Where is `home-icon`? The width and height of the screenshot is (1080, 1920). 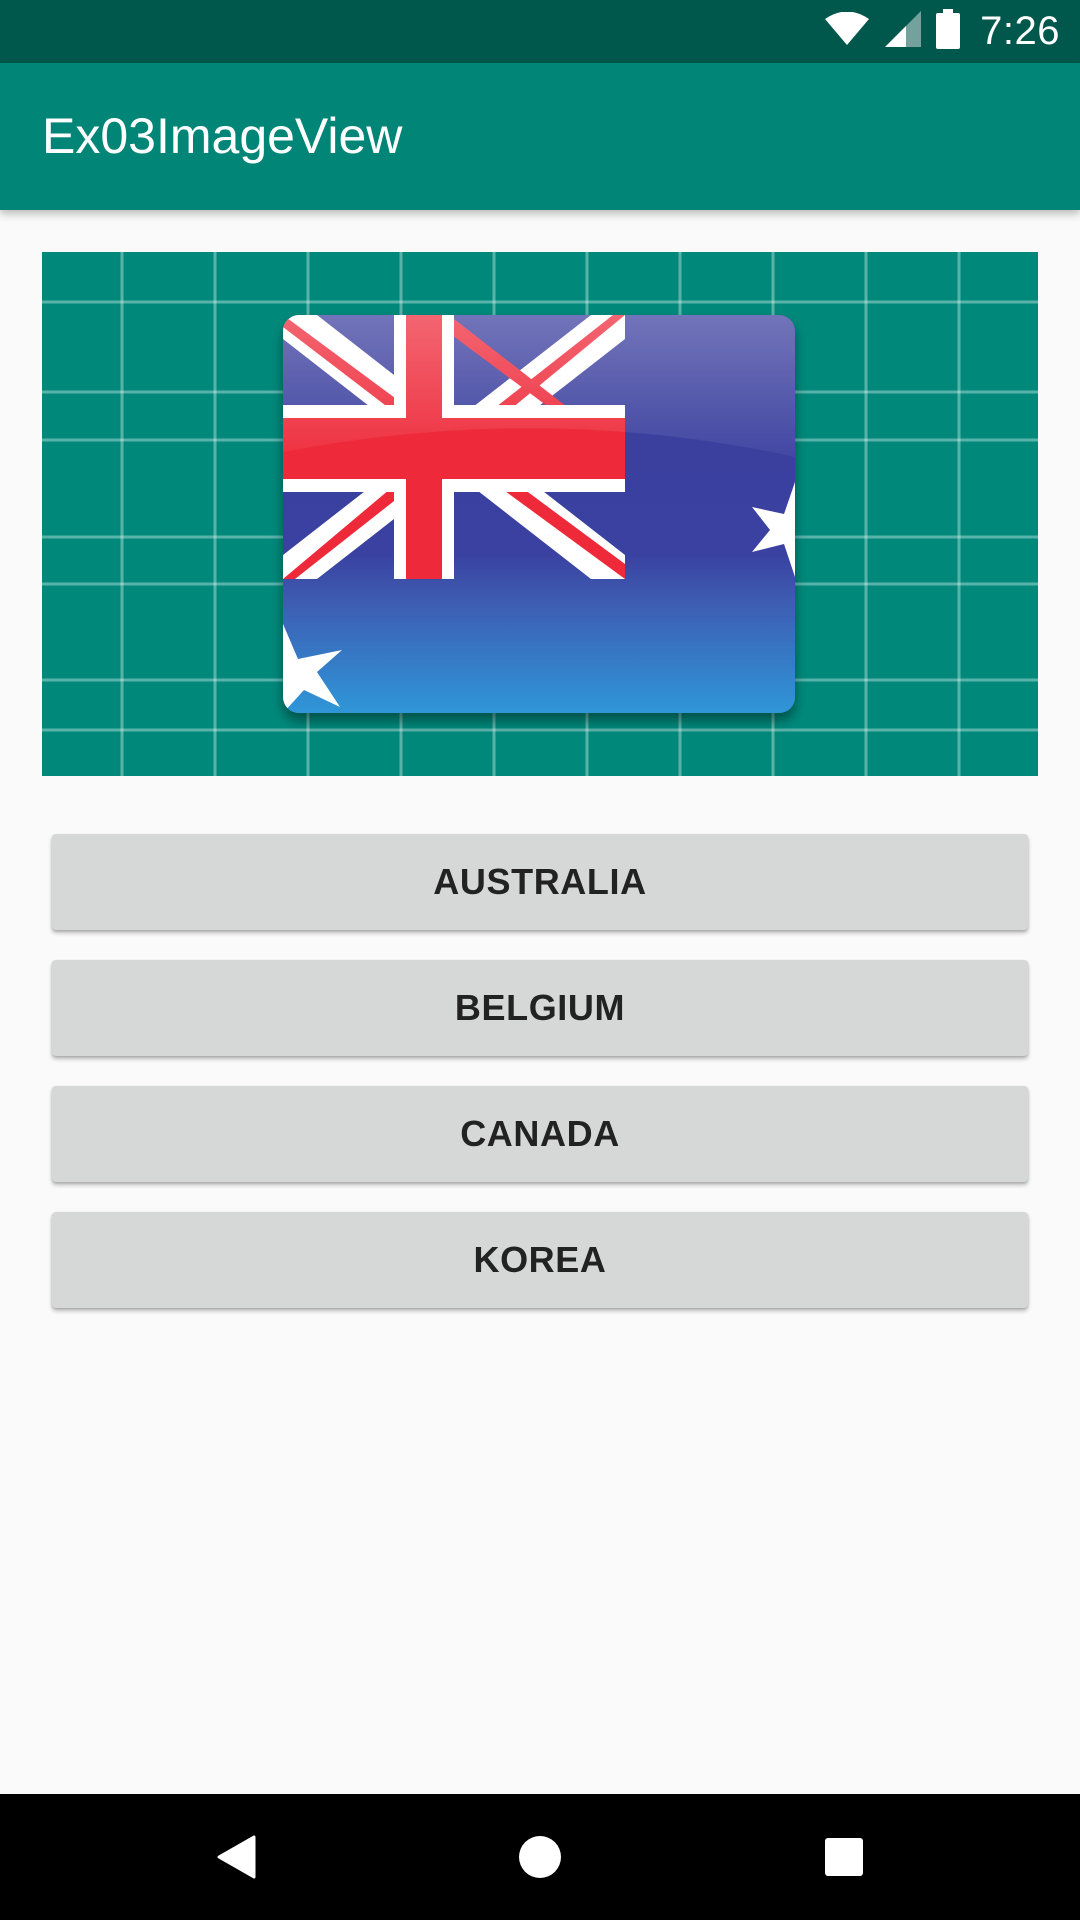 home-icon is located at coordinates (540, 1857).